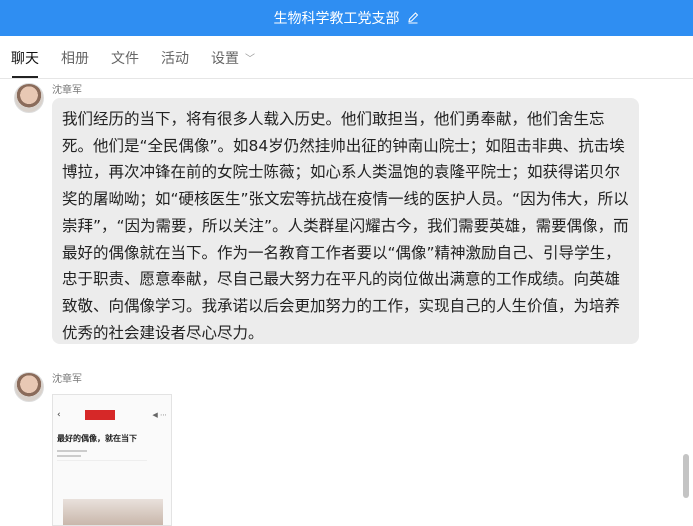 The height and width of the screenshot is (526, 693). I want to click on tab-chat: 聊天, so click(25, 57).